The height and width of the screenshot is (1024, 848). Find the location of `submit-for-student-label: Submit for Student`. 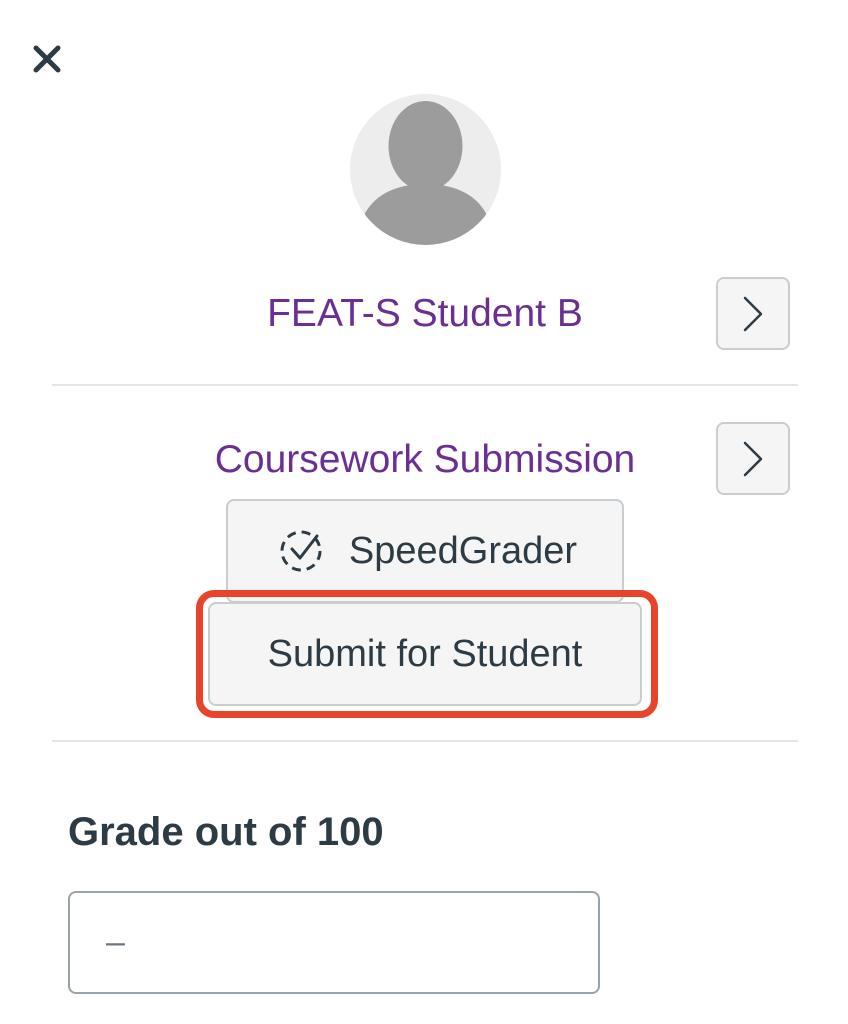

submit-for-student-label: Submit for Student is located at coordinates (425, 653).